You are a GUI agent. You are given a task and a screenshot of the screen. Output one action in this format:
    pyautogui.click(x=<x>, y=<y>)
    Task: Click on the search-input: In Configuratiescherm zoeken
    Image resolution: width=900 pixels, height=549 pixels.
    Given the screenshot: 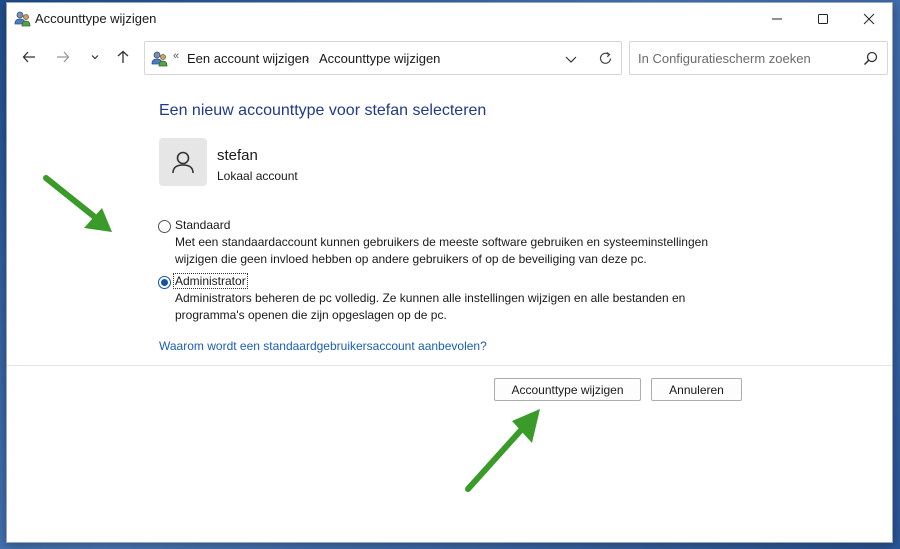 What is the action you would take?
    pyautogui.click(x=758, y=58)
    